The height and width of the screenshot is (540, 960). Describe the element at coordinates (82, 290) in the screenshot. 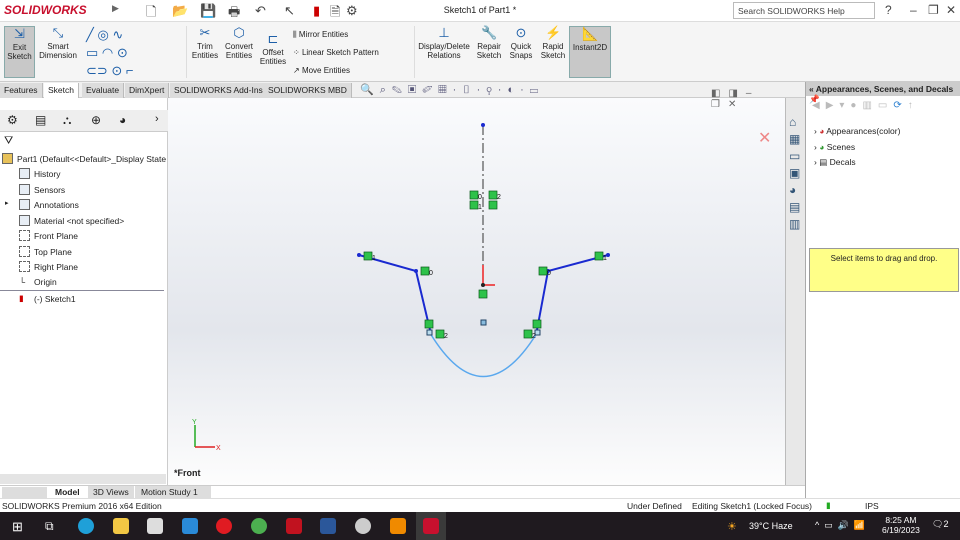

I see `rollback-bar` at that location.